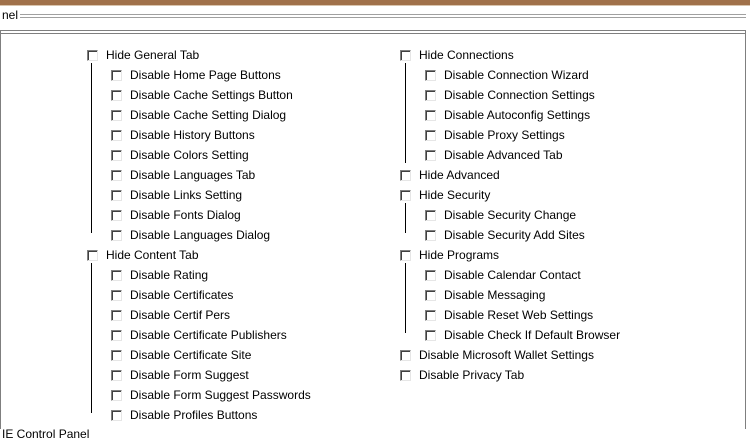 This screenshot has height=445, width=750. What do you see at coordinates (445, 195) in the screenshot?
I see `hide-security-checkbox: Hide Security` at bounding box center [445, 195].